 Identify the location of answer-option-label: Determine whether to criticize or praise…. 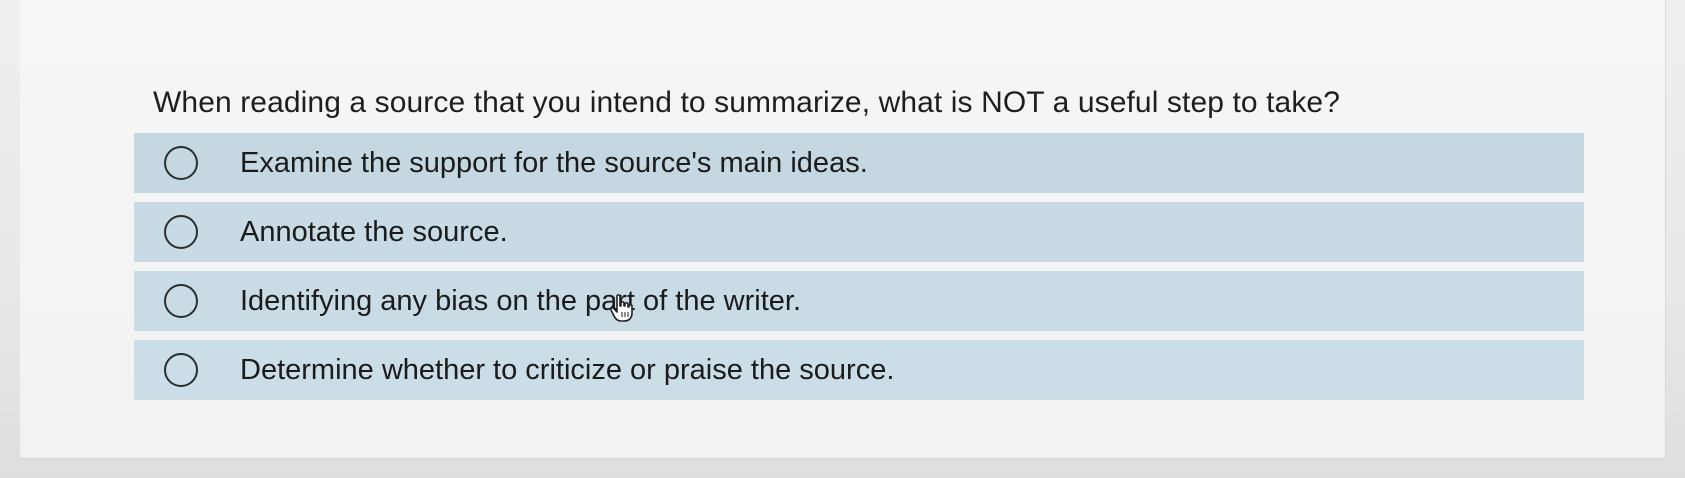
(567, 369).